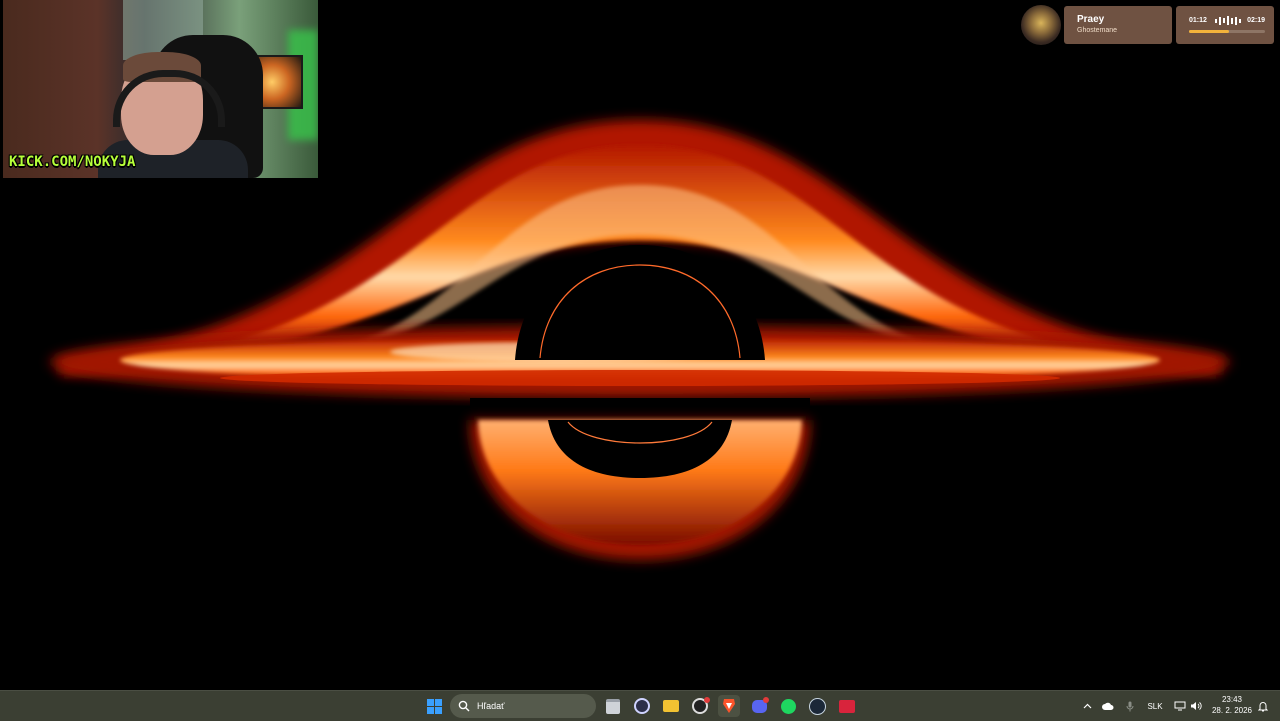  Describe the element at coordinates (523, 706) in the screenshot. I see `taskbar-search-box: Hľadať` at that location.